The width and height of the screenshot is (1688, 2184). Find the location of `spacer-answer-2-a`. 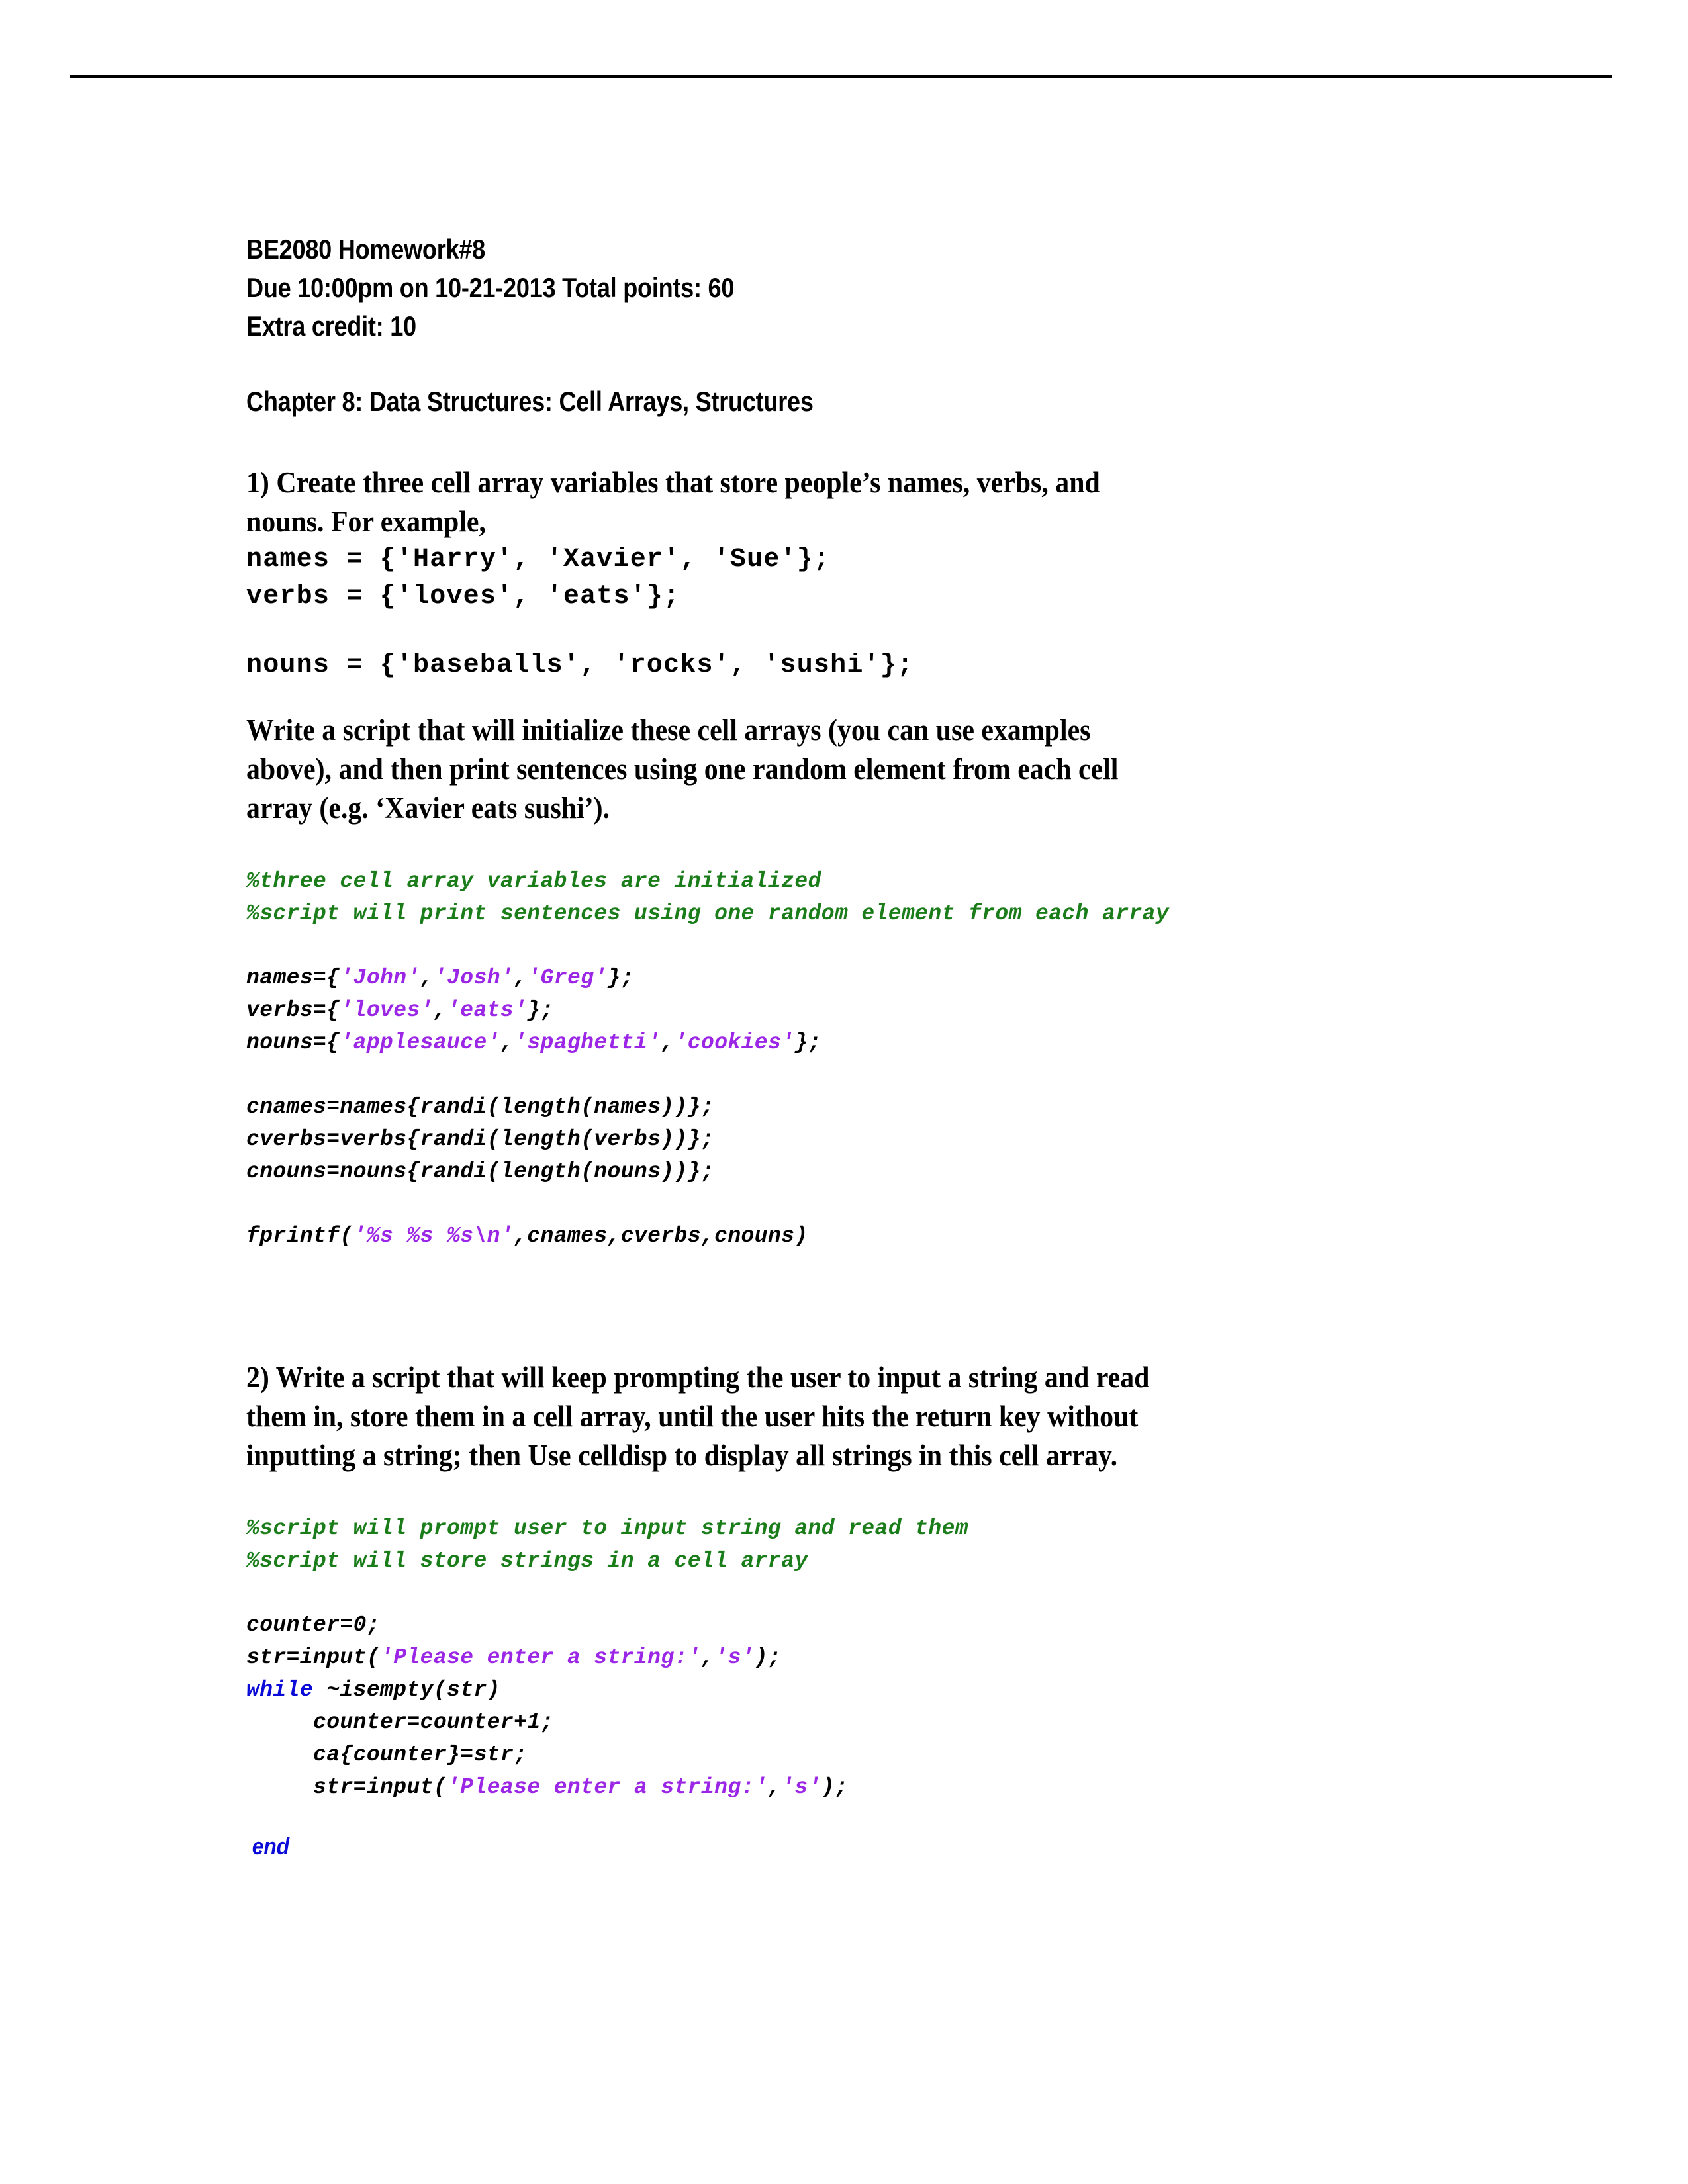

spacer-answer-2-a is located at coordinates (842, 1593).